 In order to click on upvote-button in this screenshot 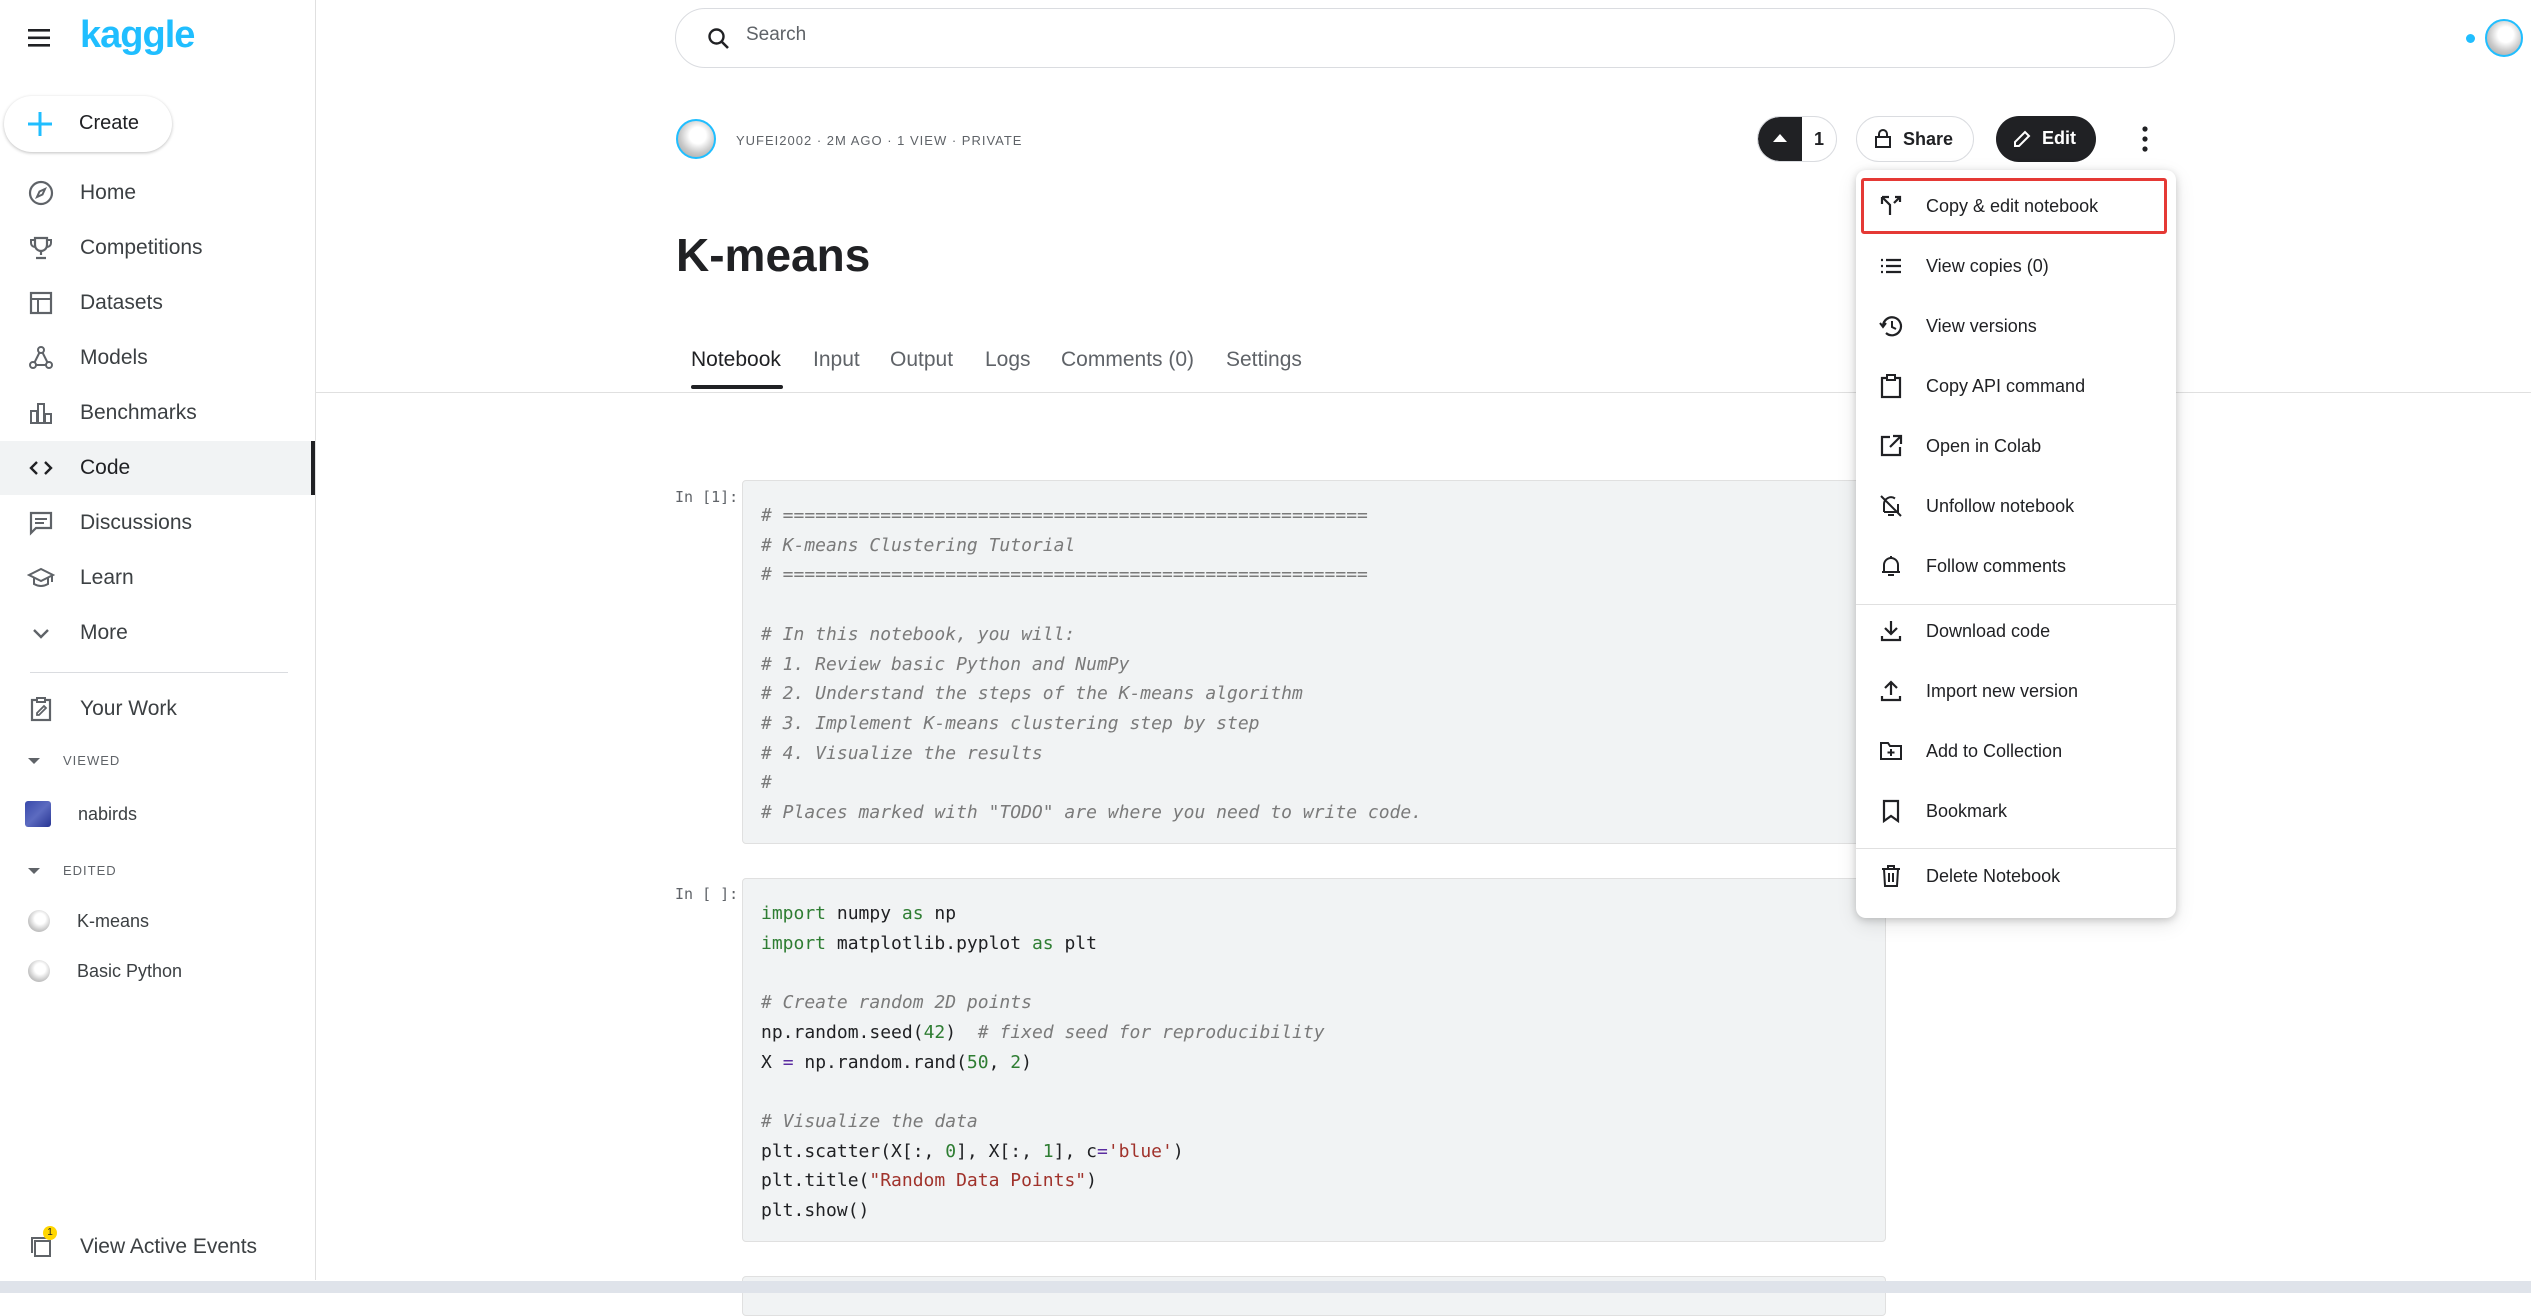, I will do `click(1780, 139)`.